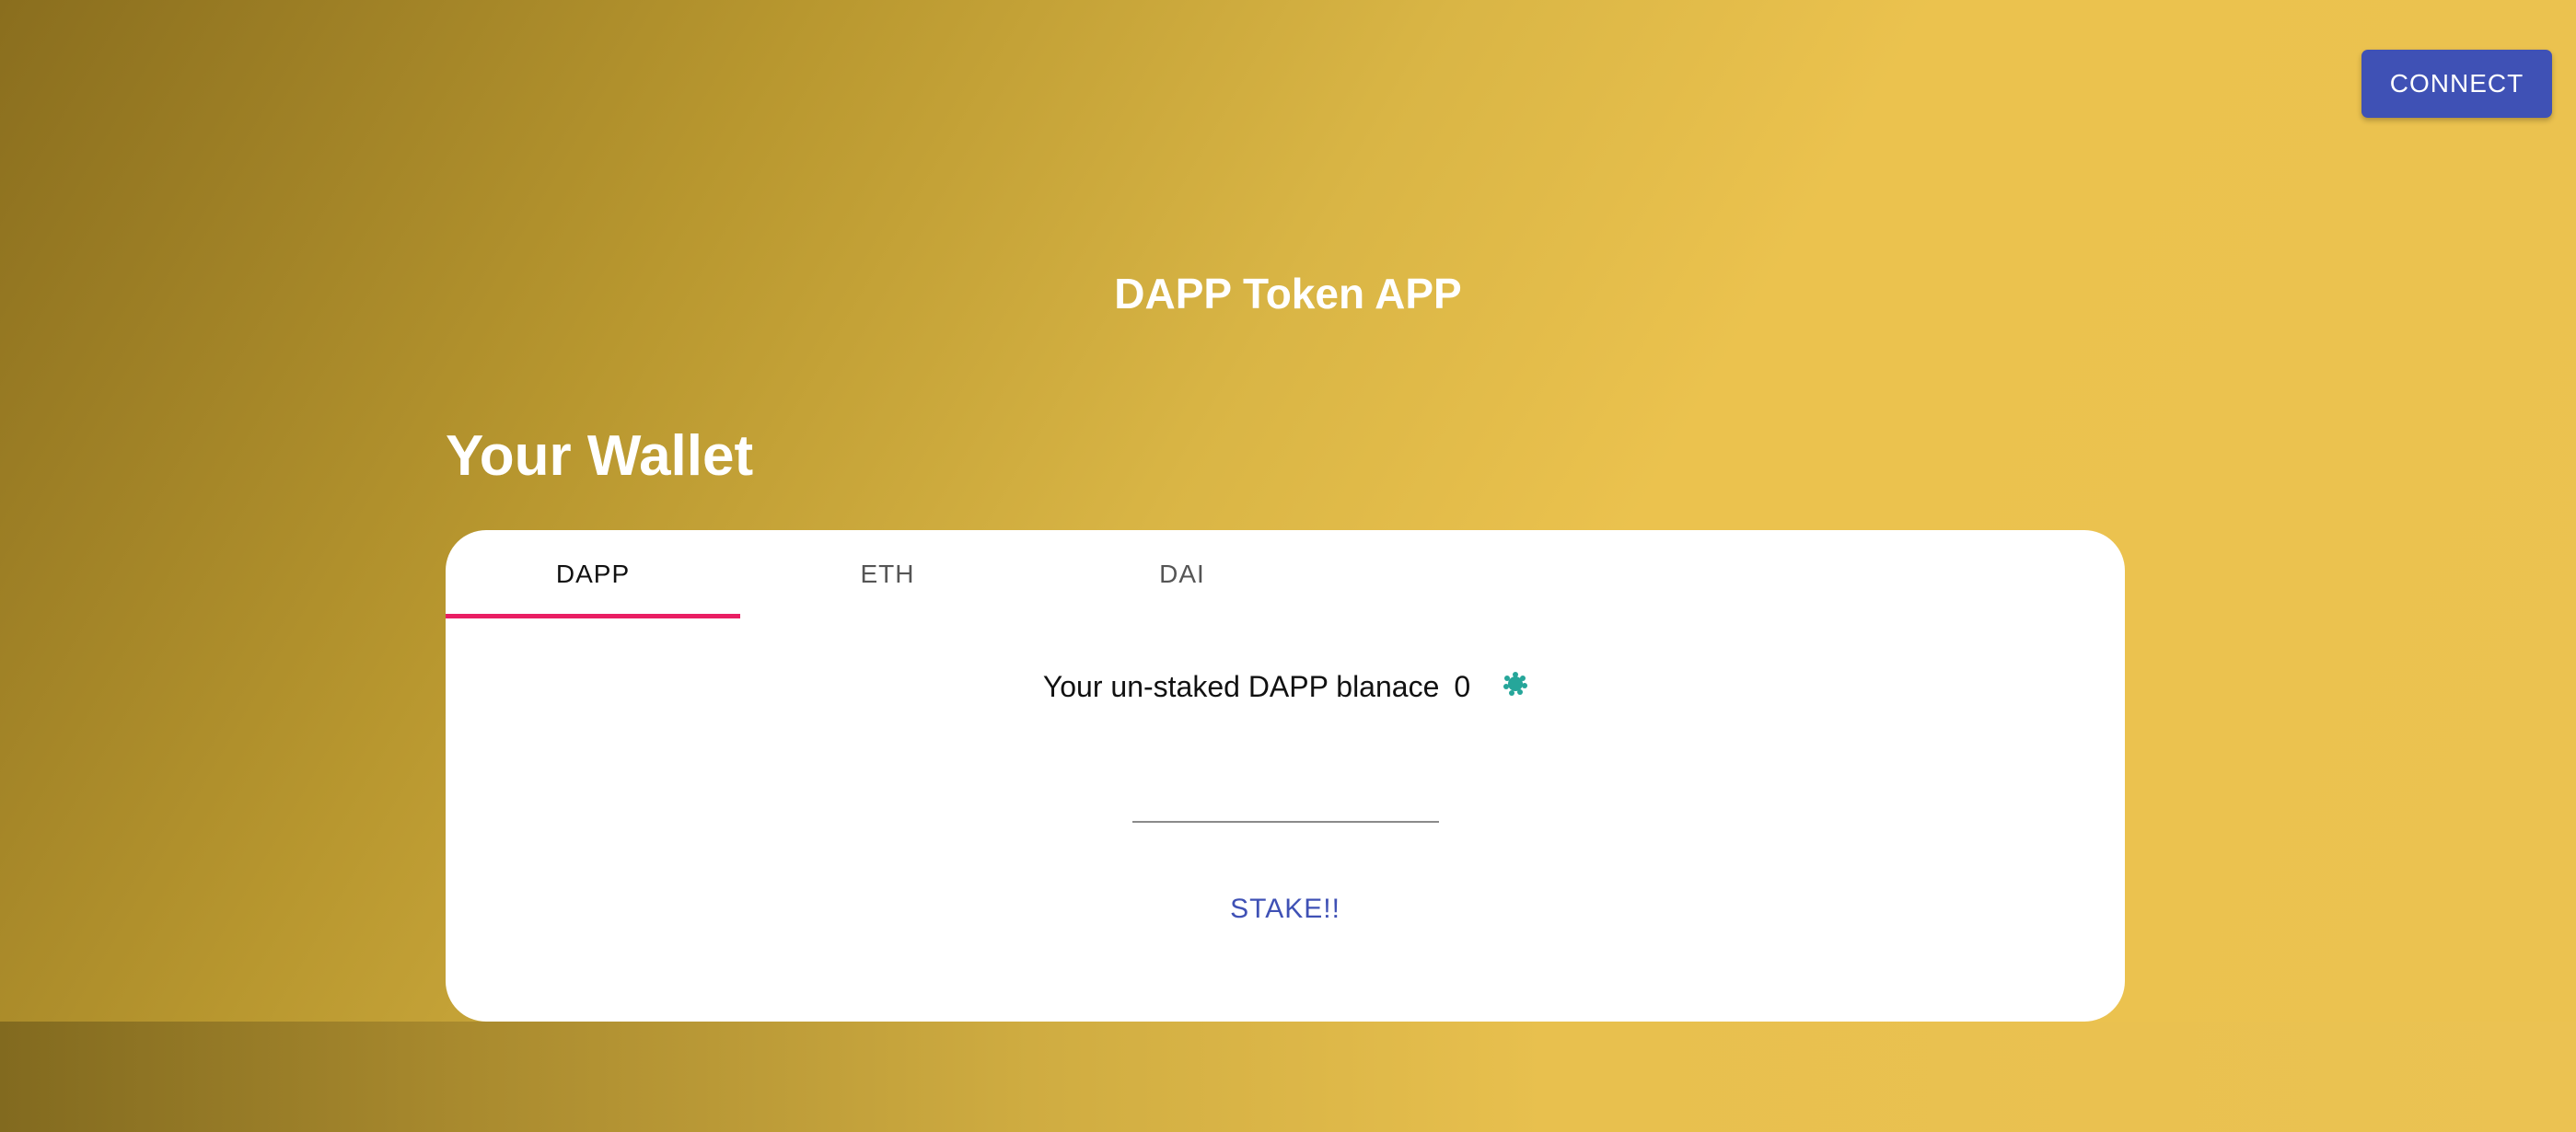 This screenshot has height=1132, width=2576. Describe the element at coordinates (1288, 1077) in the screenshot. I see `footer-band` at that location.